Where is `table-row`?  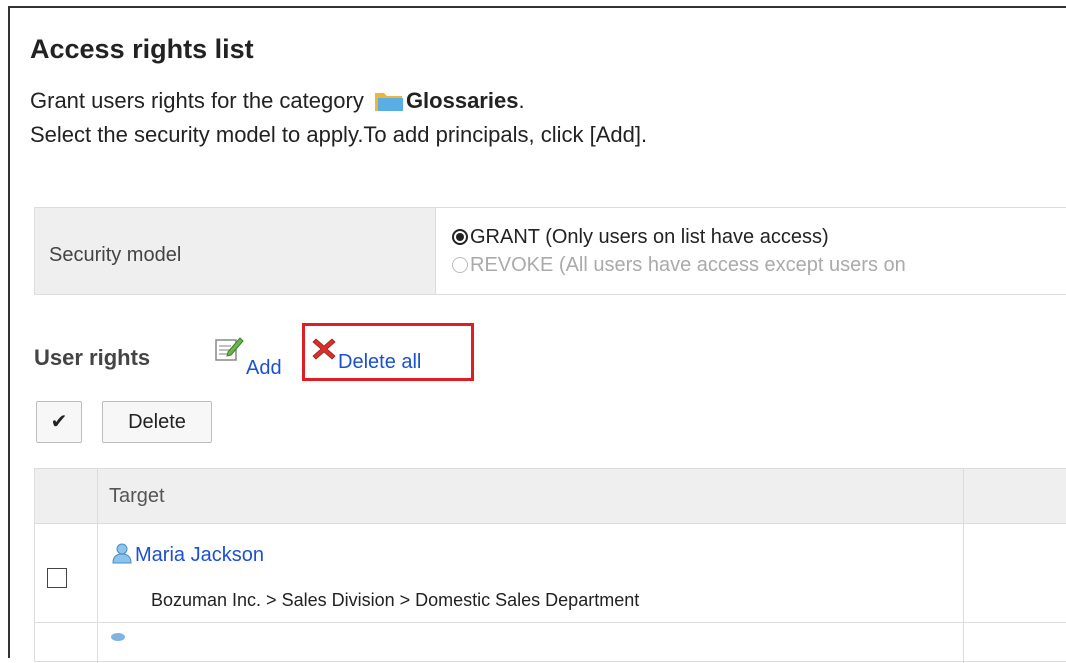
table-row is located at coordinates (550, 642).